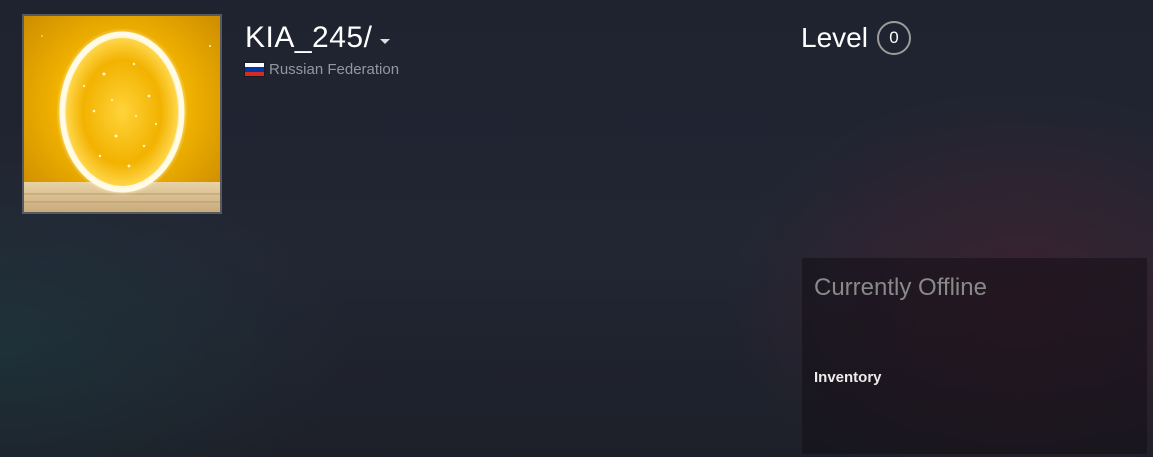 Image resolution: width=1153 pixels, height=457 pixels. I want to click on location-label: Russian Federation, so click(334, 69).